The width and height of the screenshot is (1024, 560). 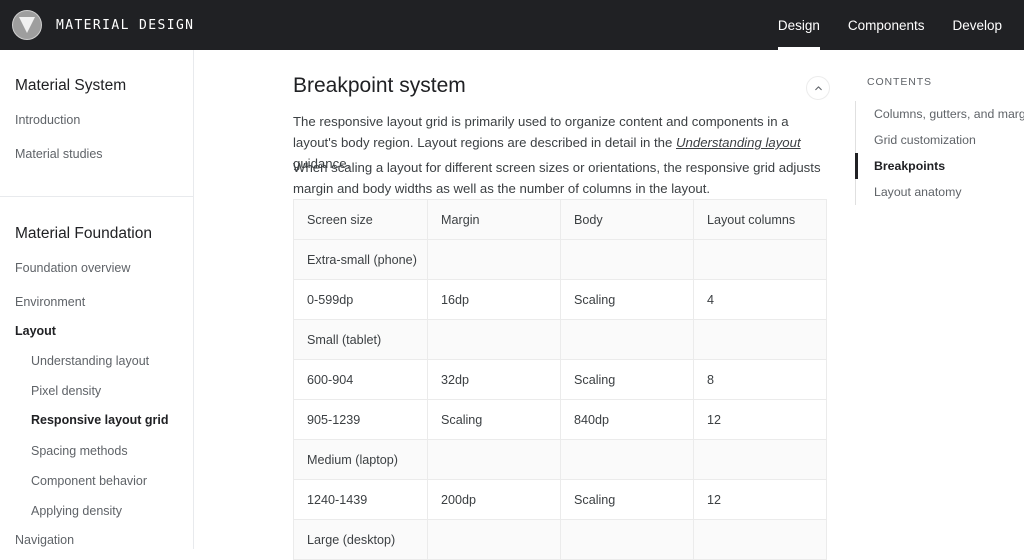 I want to click on toc-item-breakpoints: Breakpoints, so click(x=939, y=166).